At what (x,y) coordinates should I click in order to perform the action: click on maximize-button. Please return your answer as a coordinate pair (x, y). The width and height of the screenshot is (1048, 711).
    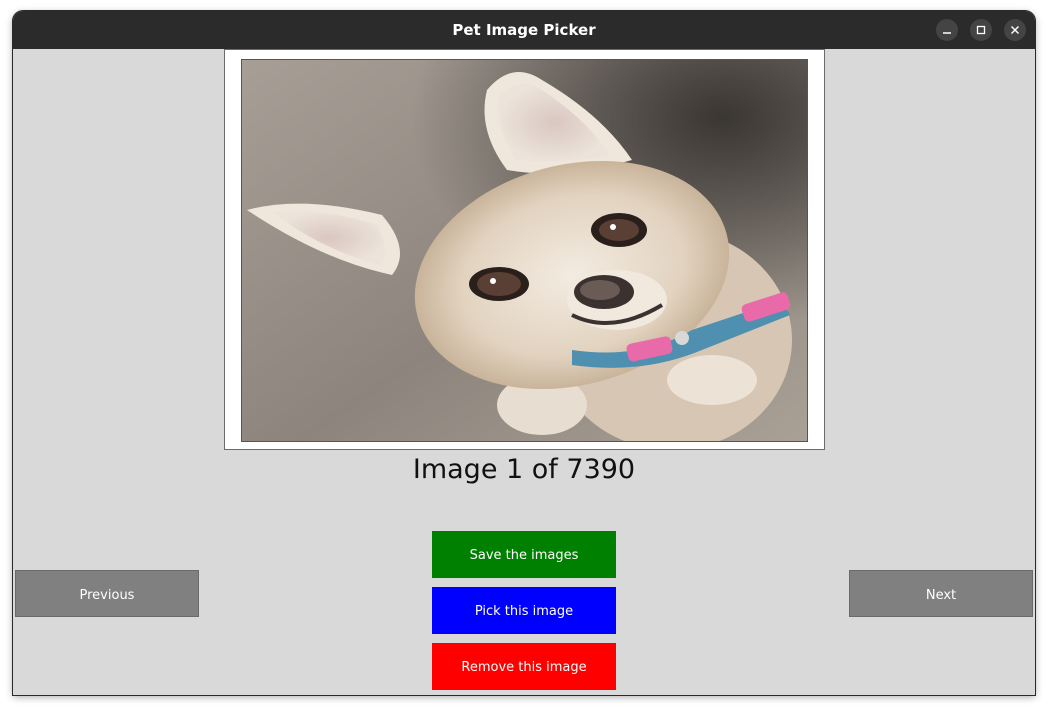
    Looking at the image, I should click on (981, 30).